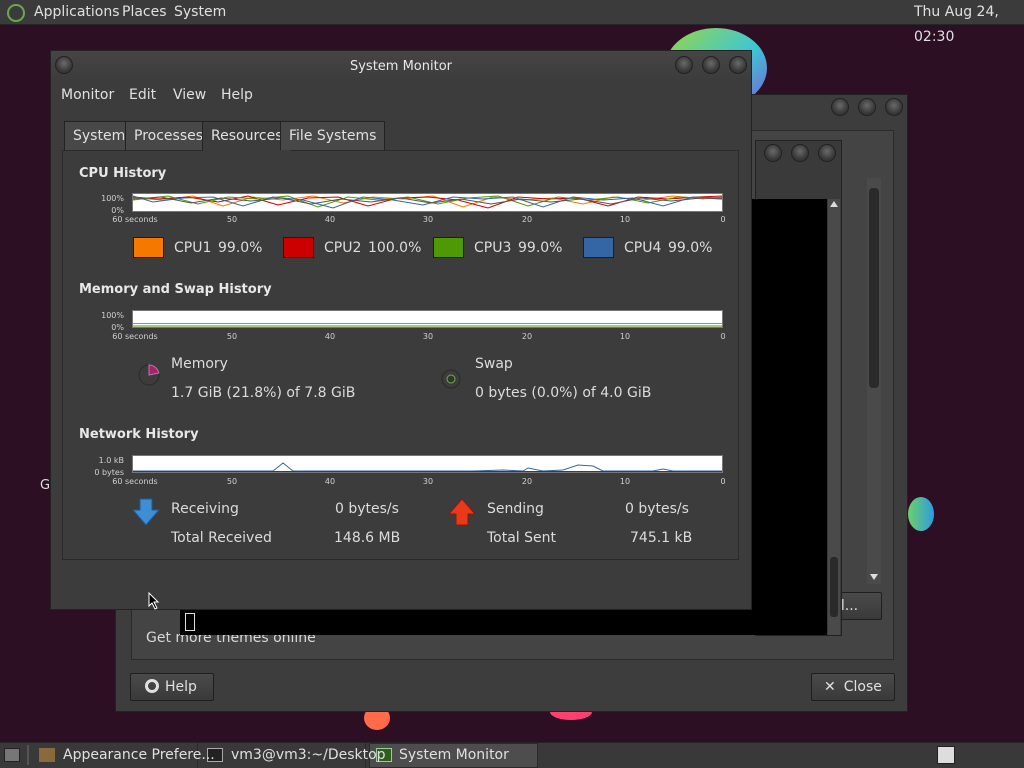  I want to click on show-desktop-icon, so click(12, 755).